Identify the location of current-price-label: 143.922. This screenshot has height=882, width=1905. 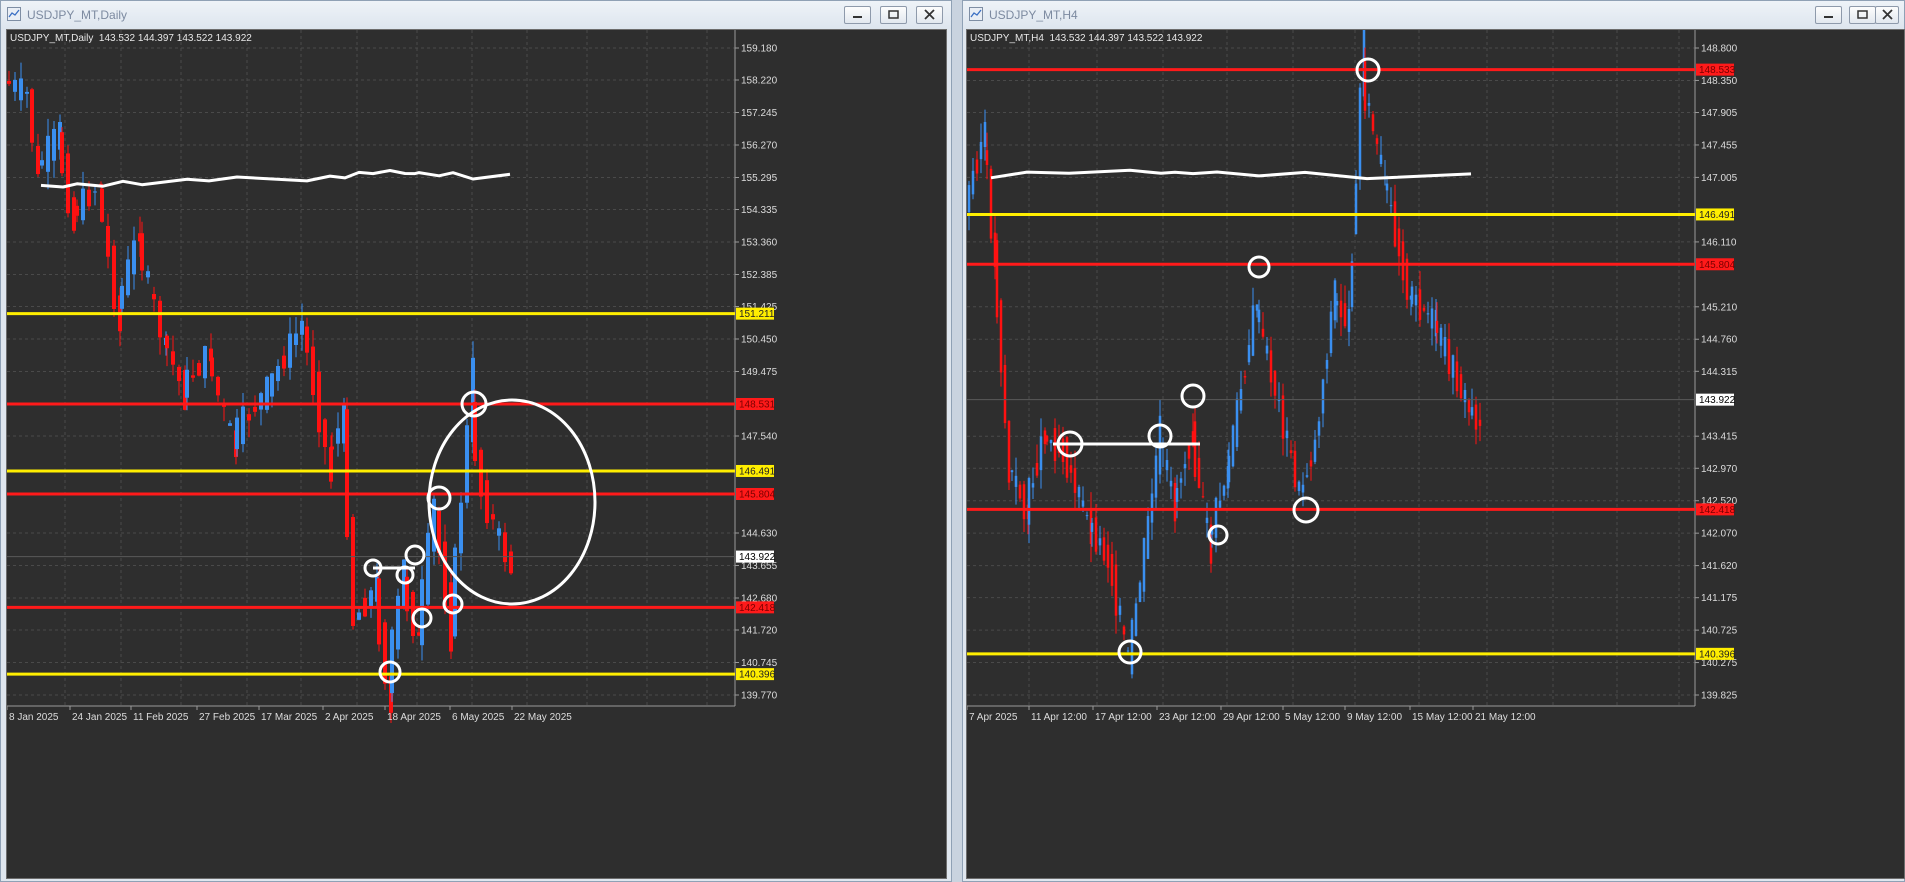
(757, 557).